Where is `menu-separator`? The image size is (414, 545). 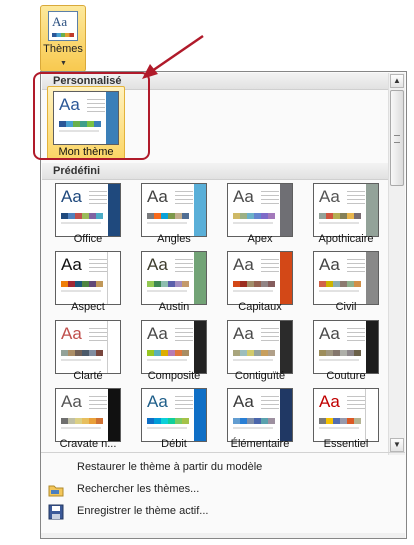 menu-separator is located at coordinates (223, 452).